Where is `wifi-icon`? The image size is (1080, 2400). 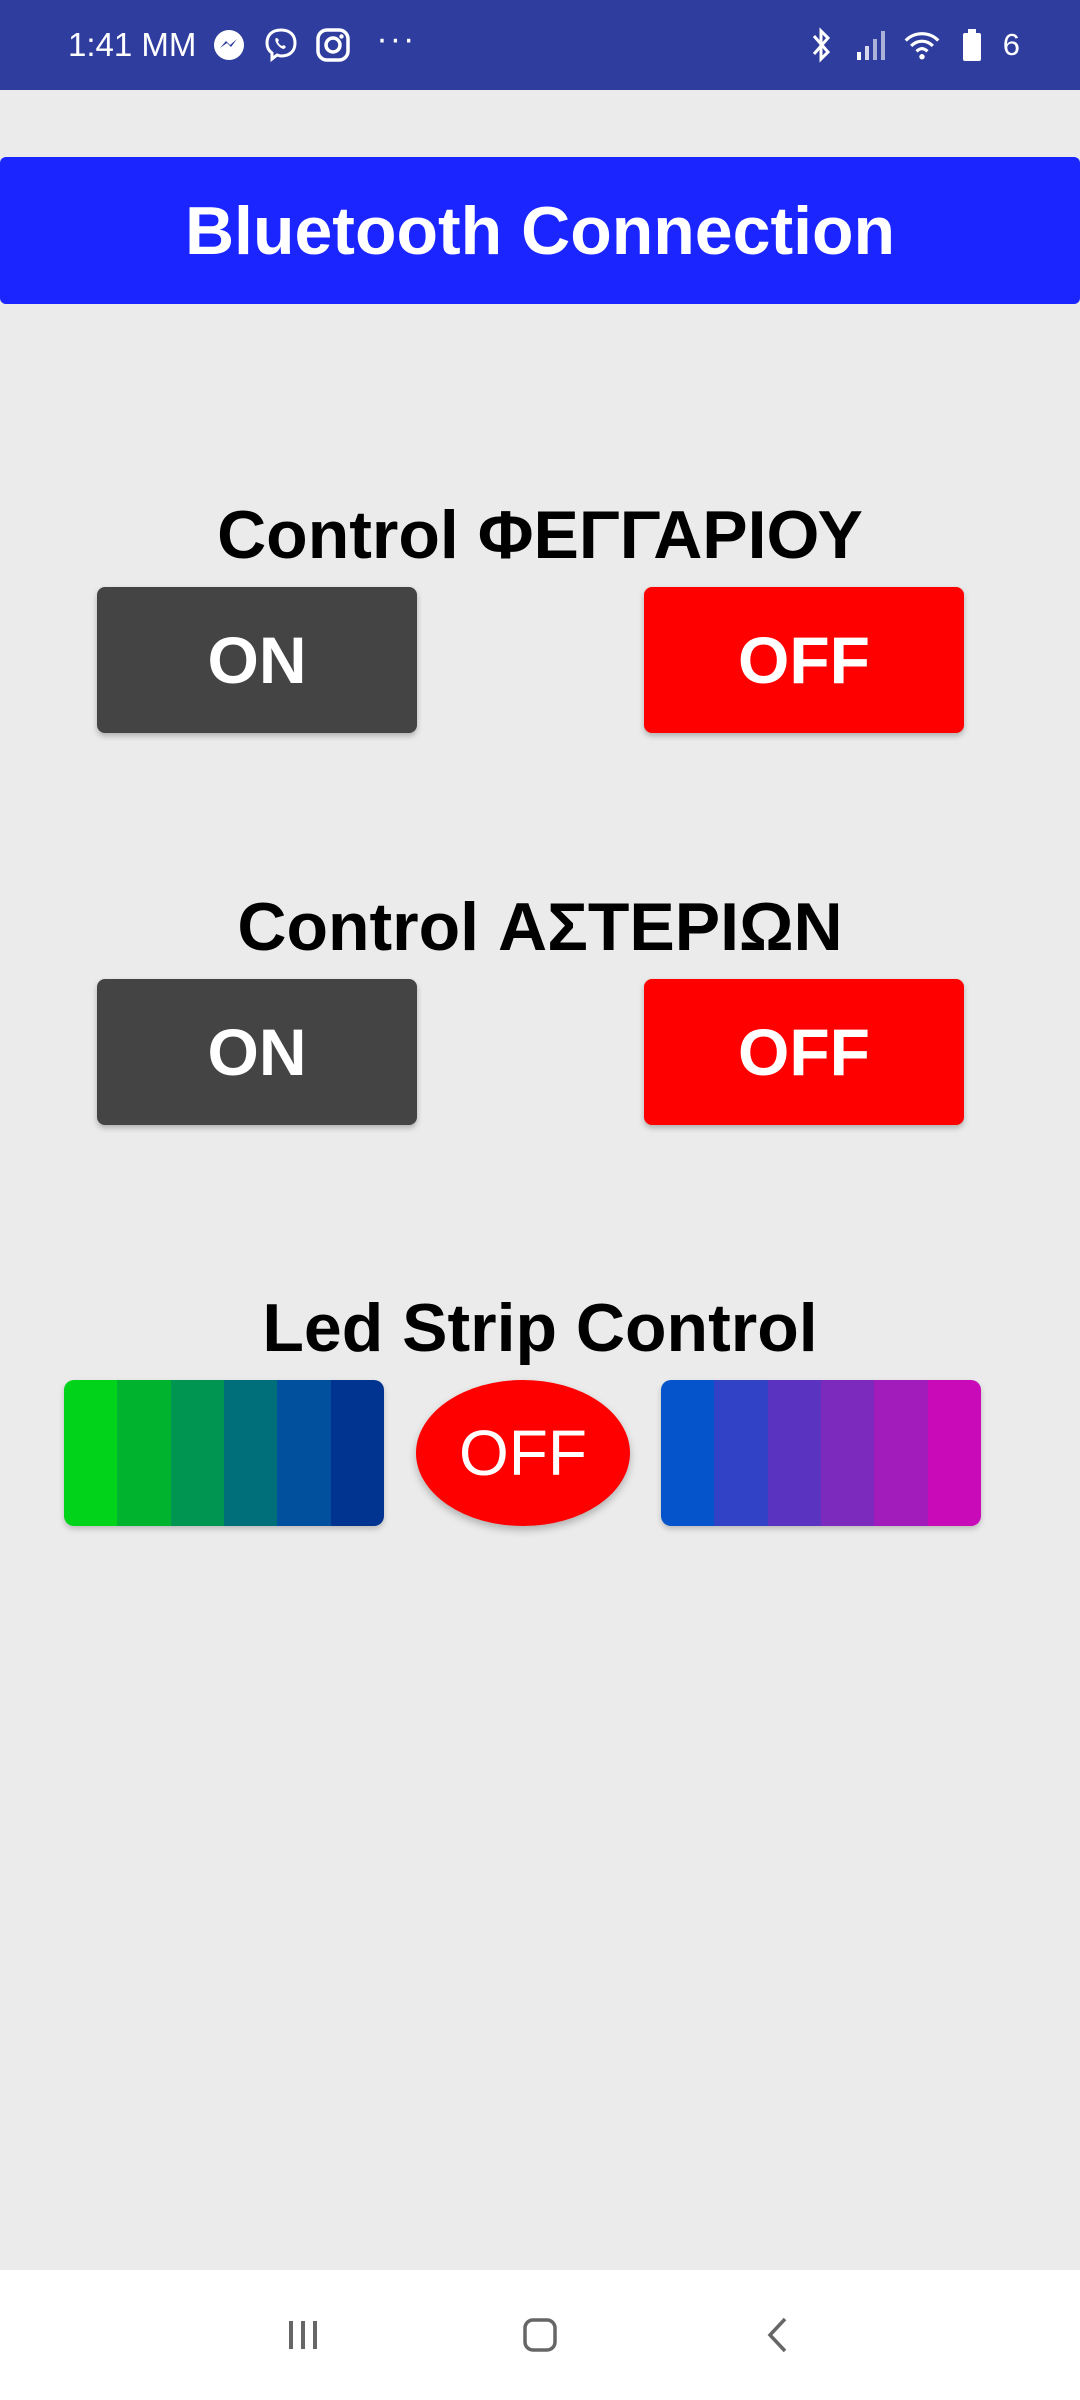 wifi-icon is located at coordinates (922, 45).